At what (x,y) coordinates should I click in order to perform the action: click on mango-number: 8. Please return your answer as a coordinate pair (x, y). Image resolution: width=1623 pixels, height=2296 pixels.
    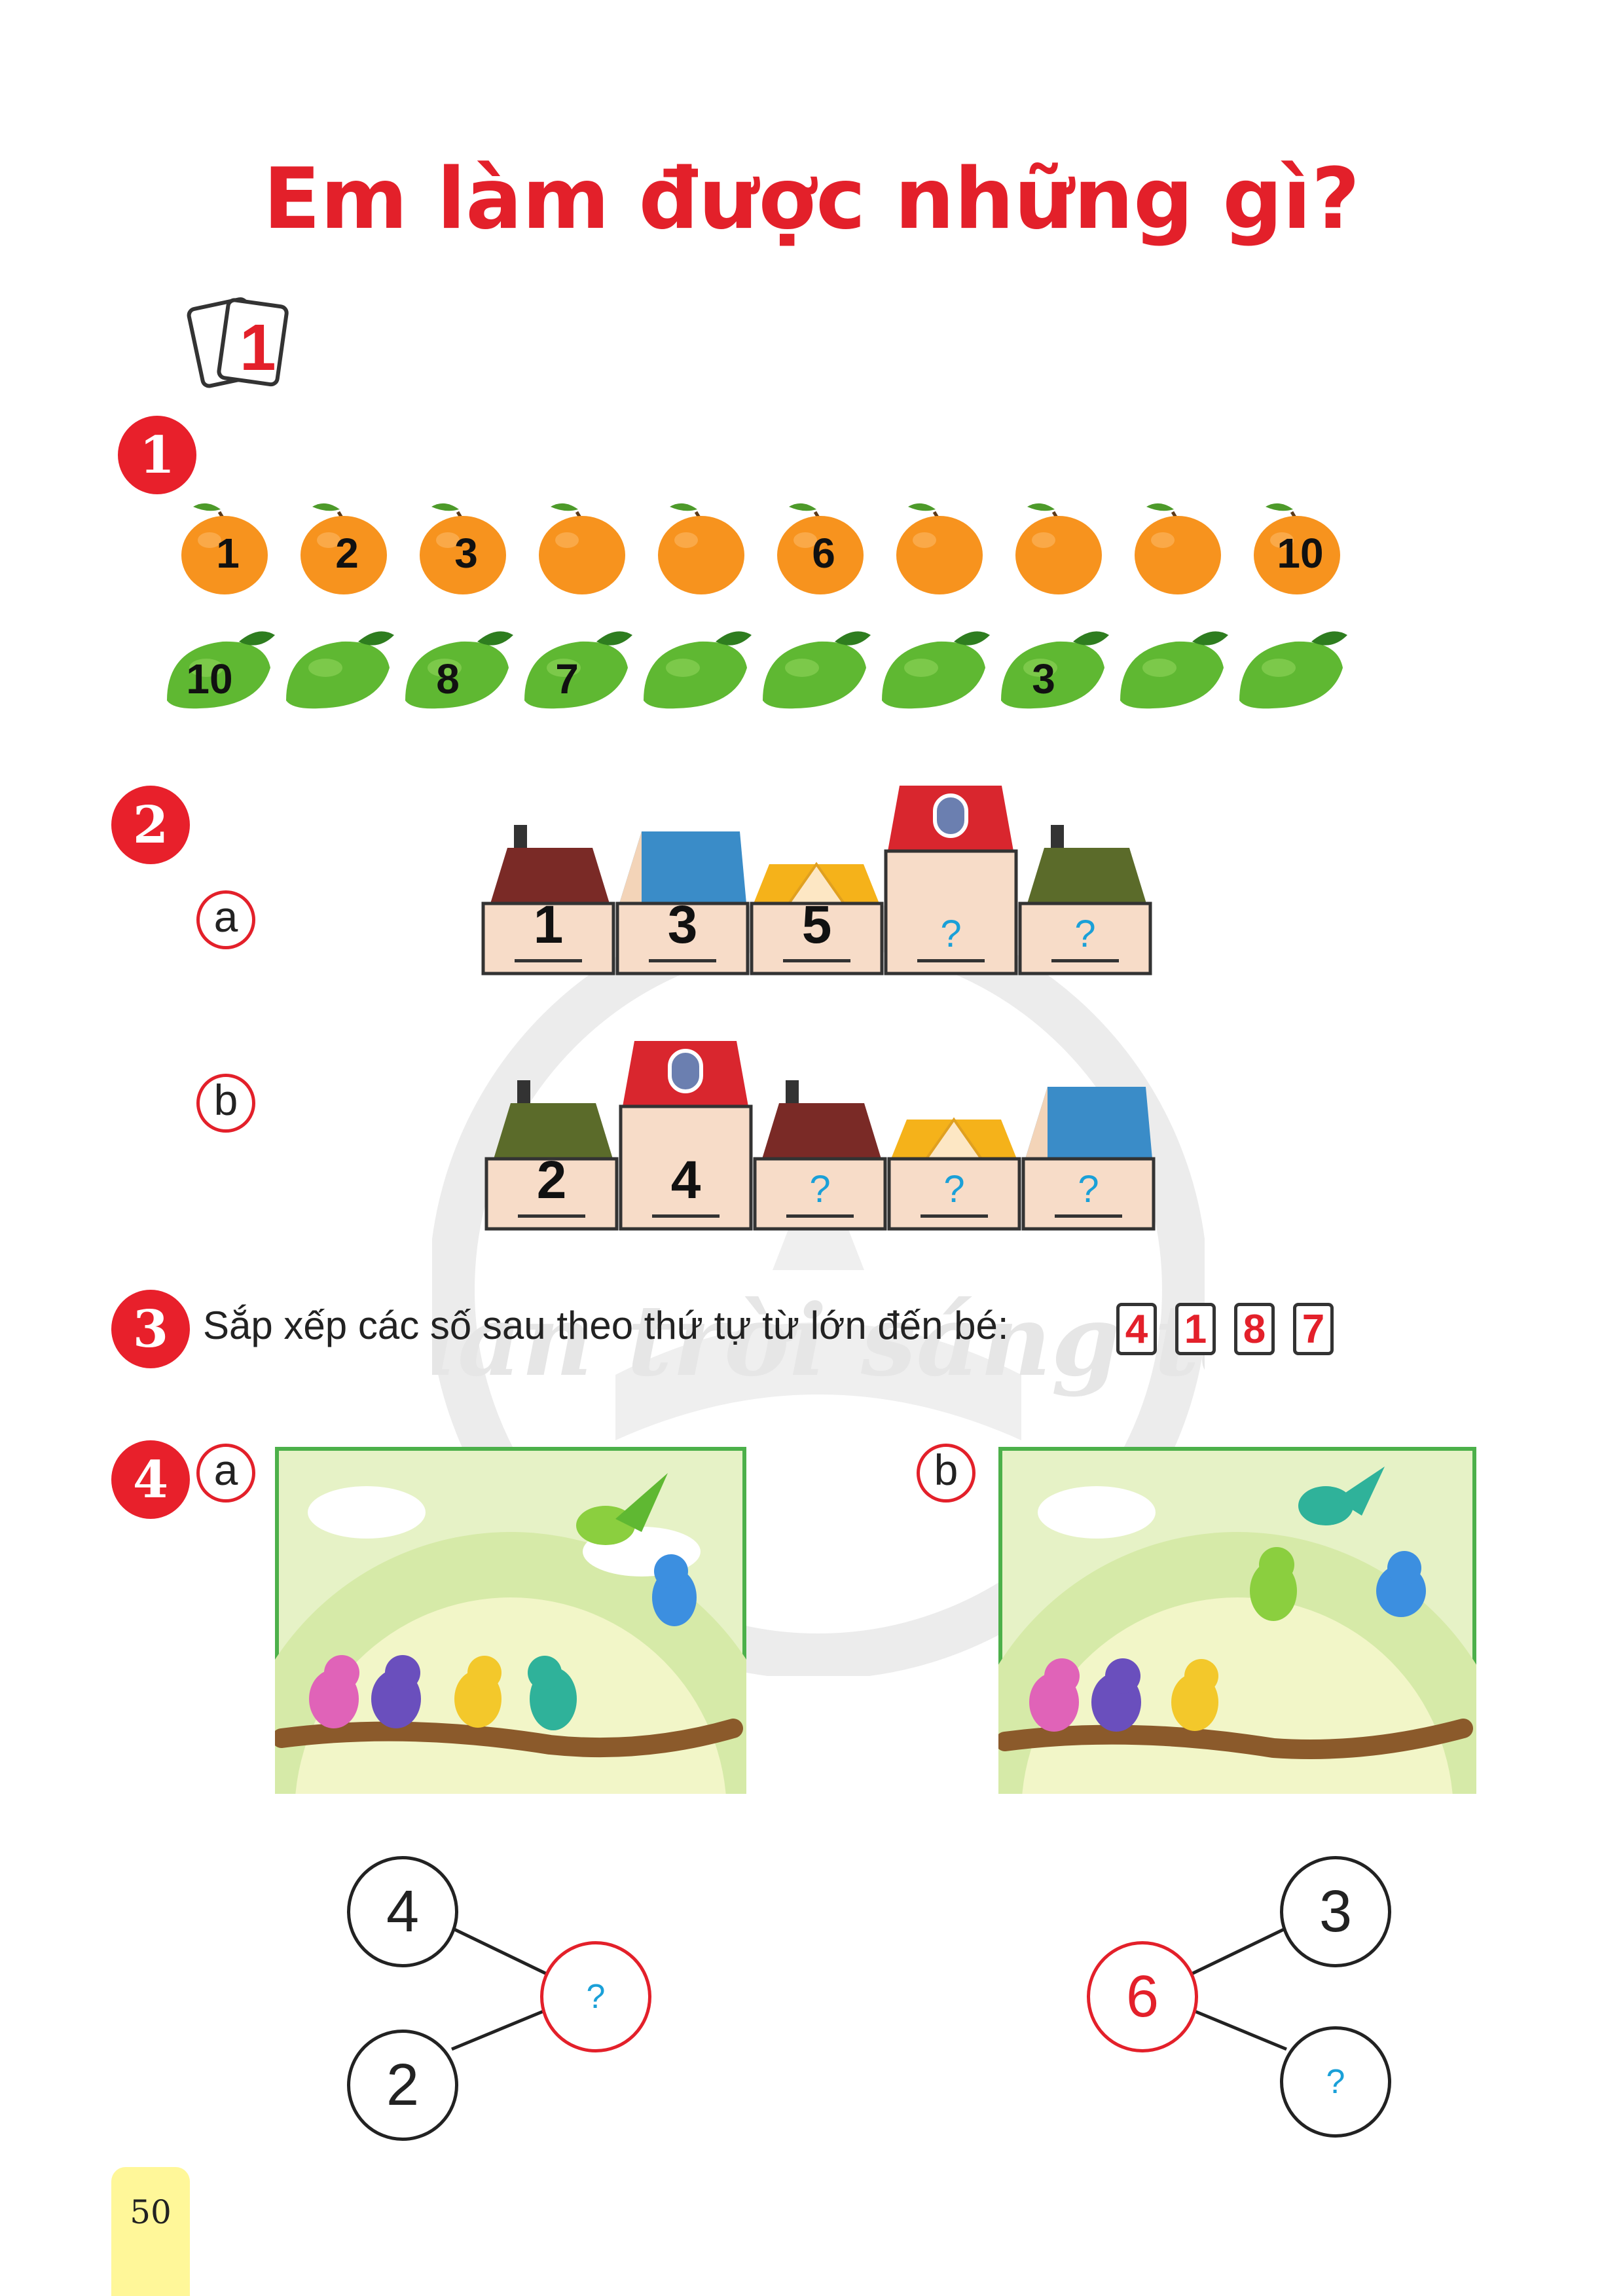
    Looking at the image, I should click on (448, 678).